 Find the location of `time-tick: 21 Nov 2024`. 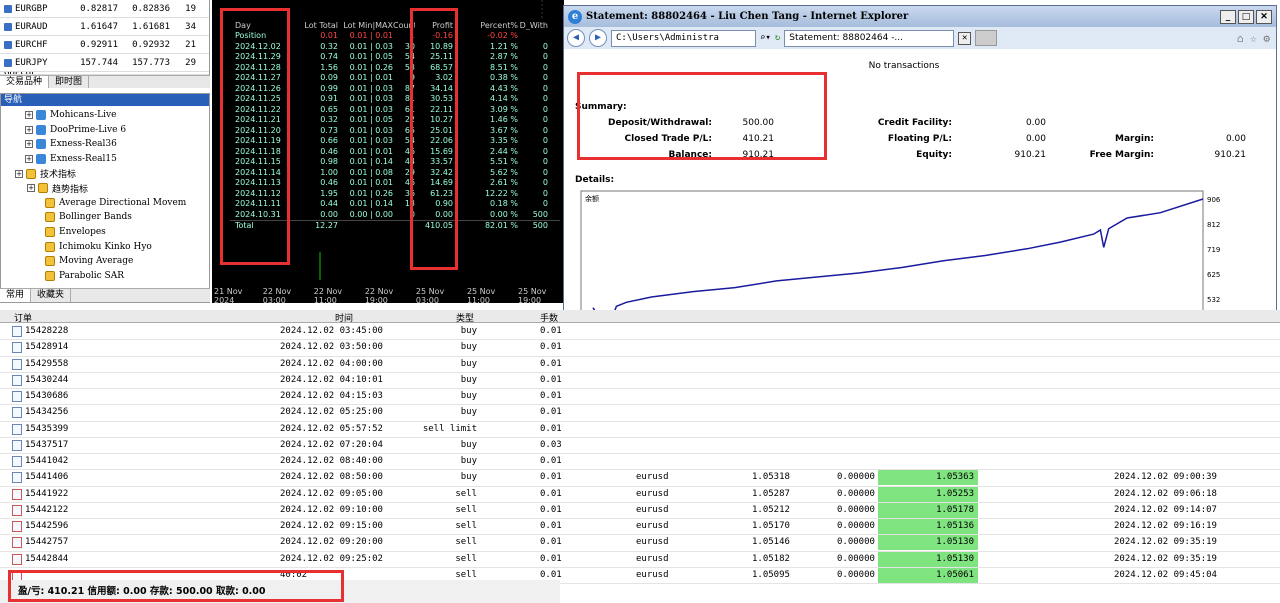

time-tick: 21 Nov 2024 is located at coordinates (228, 296).